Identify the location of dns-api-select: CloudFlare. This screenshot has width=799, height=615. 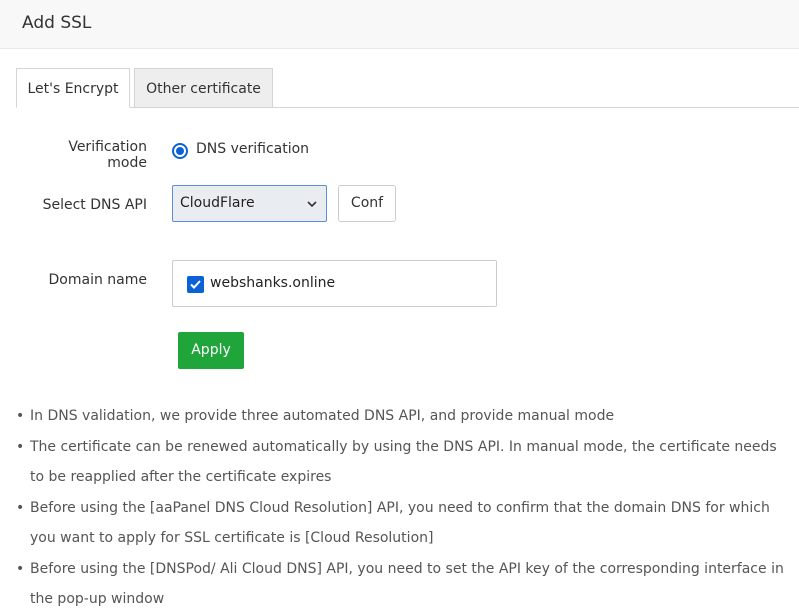
(249, 203).